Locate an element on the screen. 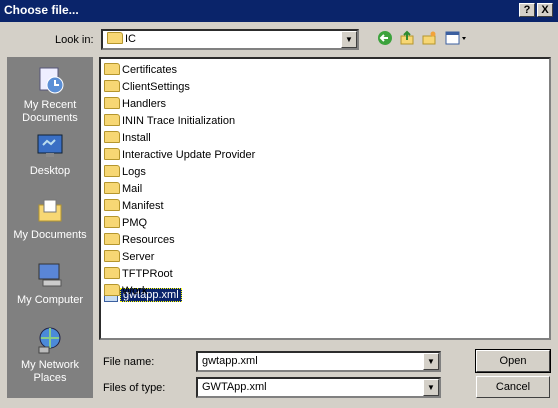 This screenshot has height=408, width=558. place-label: My Computer is located at coordinates (50, 300).